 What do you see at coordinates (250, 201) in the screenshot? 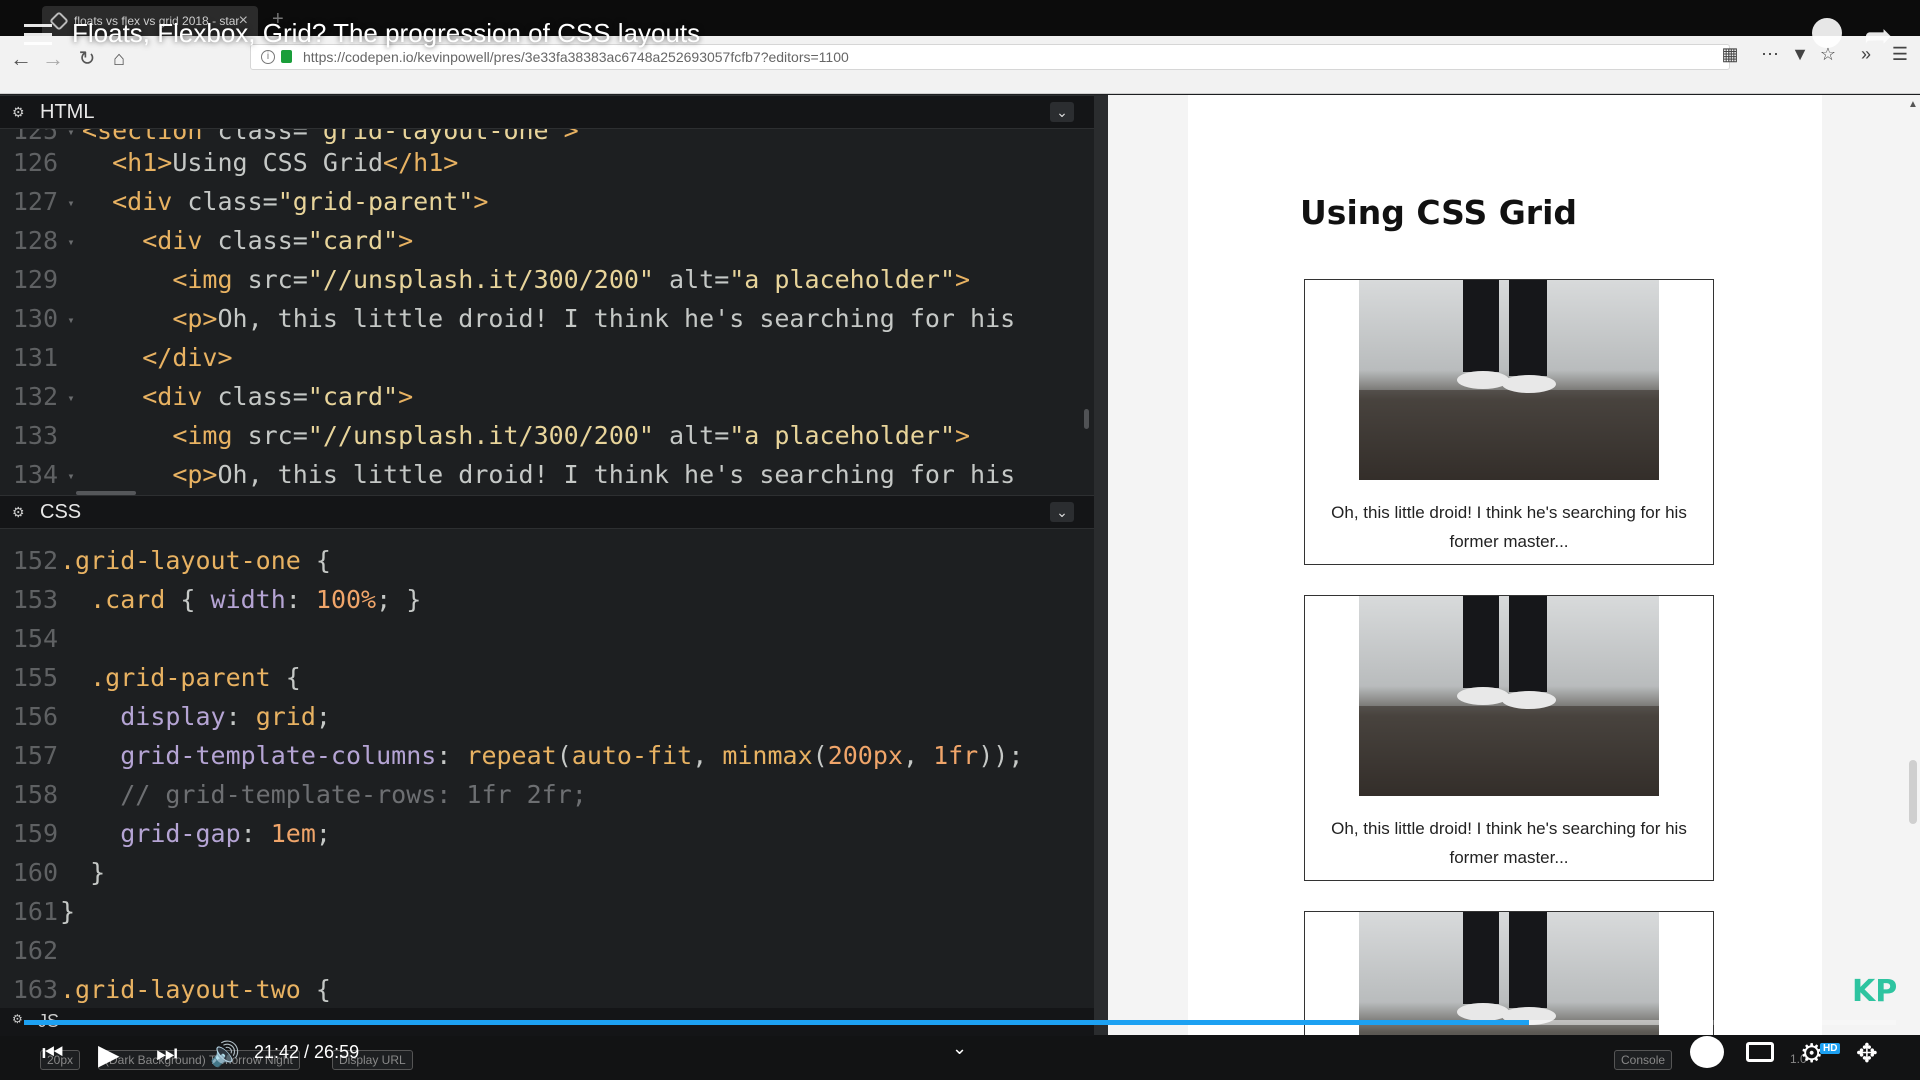
I see `code-line: 127 ▾ <div class="grid-parent">` at bounding box center [250, 201].